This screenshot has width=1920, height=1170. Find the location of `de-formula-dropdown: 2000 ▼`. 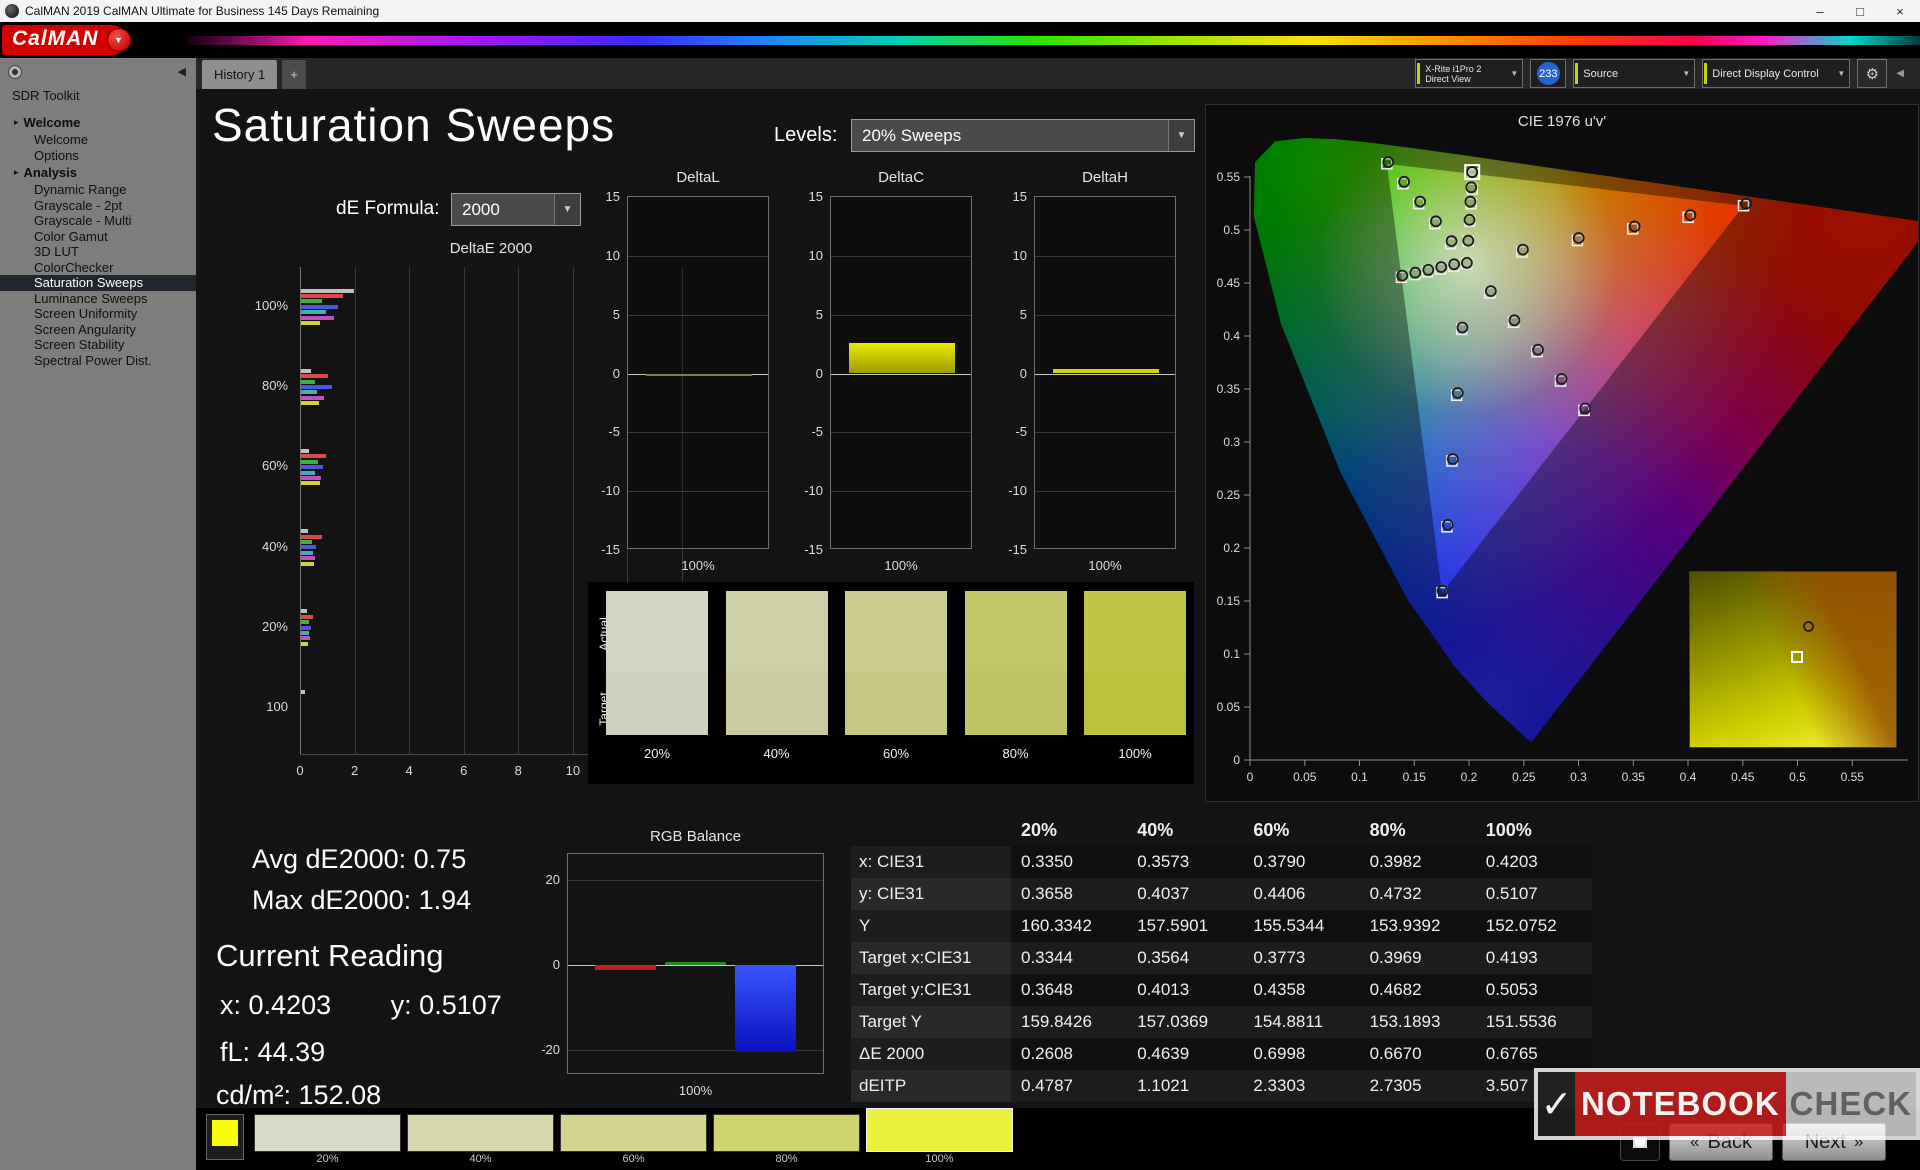

de-formula-dropdown: 2000 ▼ is located at coordinates (516, 209).